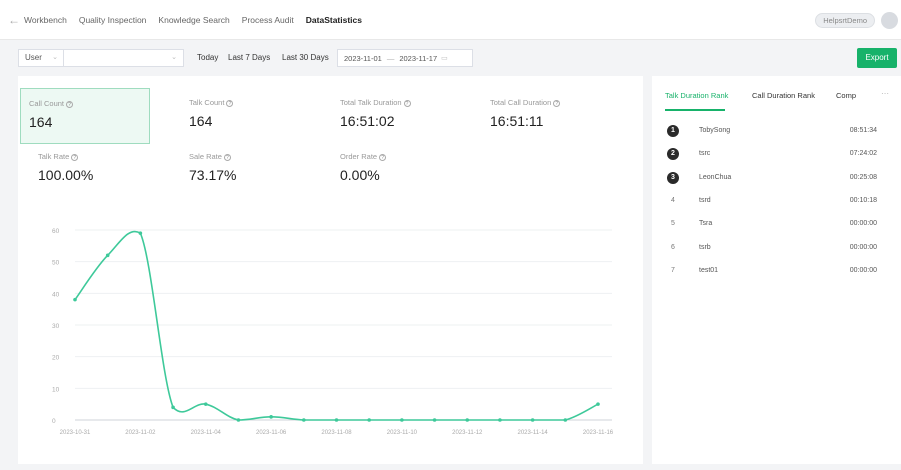  What do you see at coordinates (673, 177) in the screenshot?
I see `rank-number: 3` at bounding box center [673, 177].